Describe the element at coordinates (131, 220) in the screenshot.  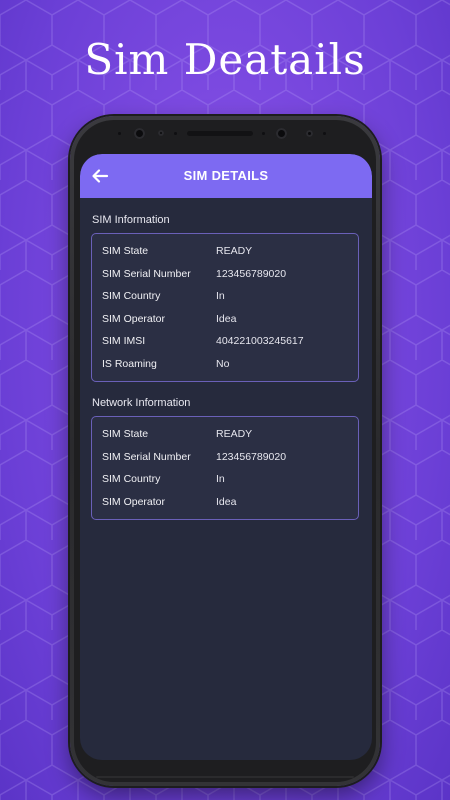
I see `sim-information-title: SIM Information` at that location.